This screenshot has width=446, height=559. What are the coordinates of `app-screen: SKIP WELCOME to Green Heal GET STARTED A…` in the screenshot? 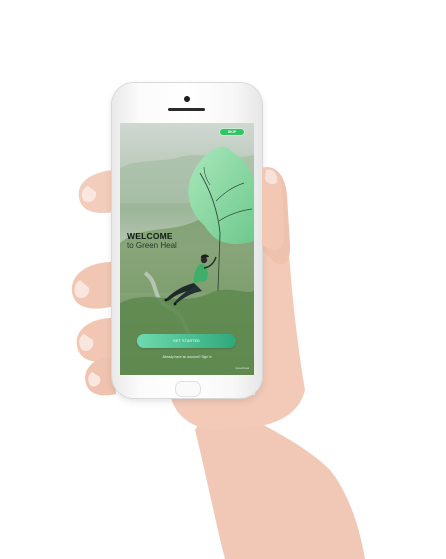 It's located at (187, 249).